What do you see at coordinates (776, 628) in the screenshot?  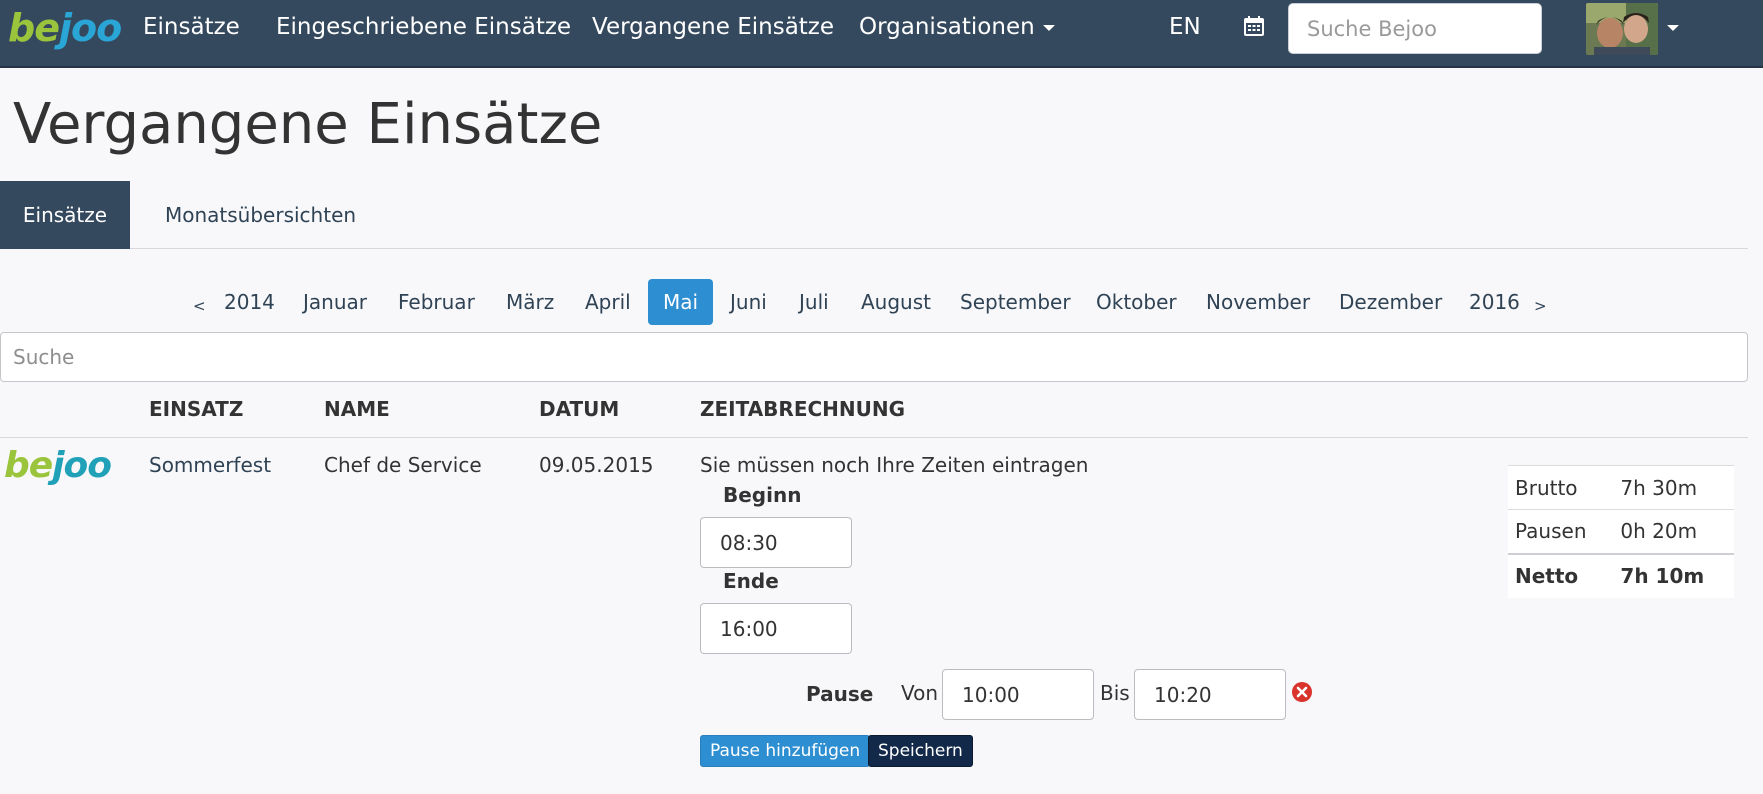 I see `ende-time-input` at bounding box center [776, 628].